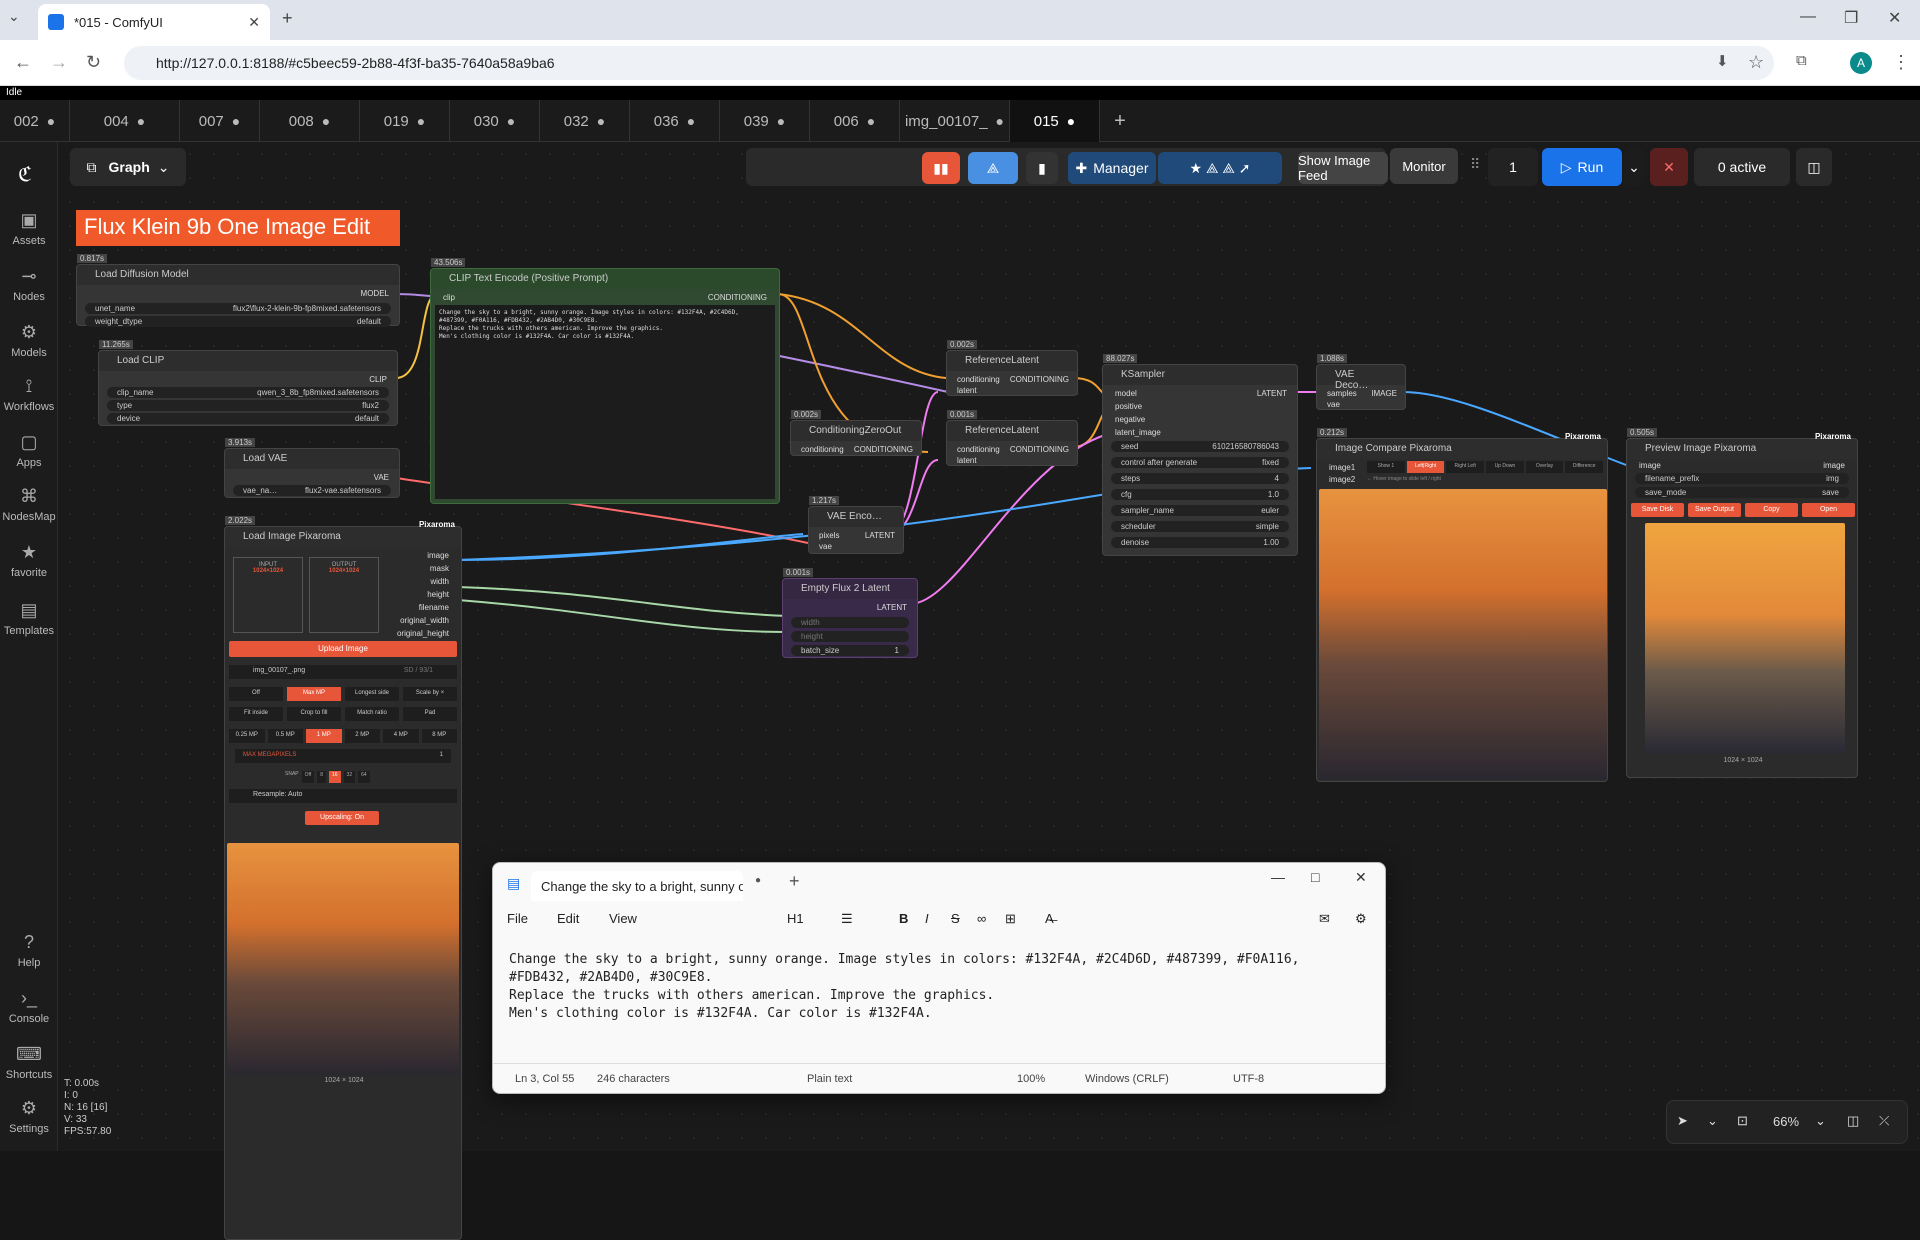 The height and width of the screenshot is (1240, 1920). I want to click on snap-button: 32, so click(349, 777).